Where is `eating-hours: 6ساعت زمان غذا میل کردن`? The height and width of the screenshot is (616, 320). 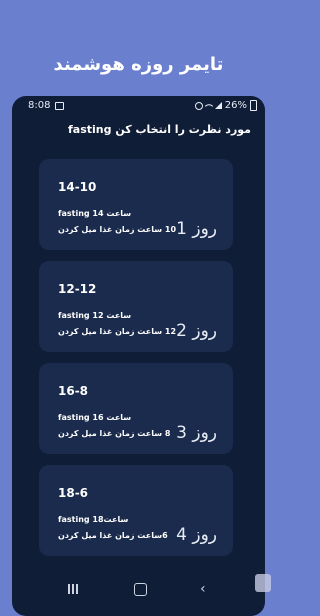 eating-hours: 6ساعت زمان غذا میل کردن is located at coordinates (113, 535).